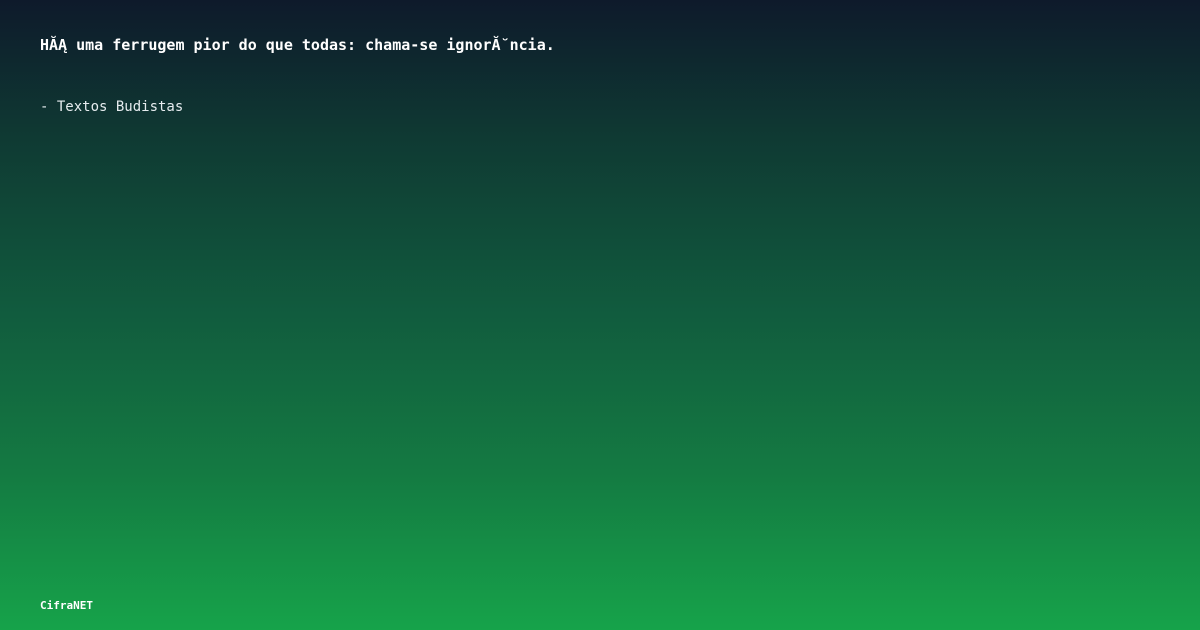 This screenshot has height=630, width=1200. What do you see at coordinates (66, 605) in the screenshot?
I see `brand-name: CifraNET` at bounding box center [66, 605].